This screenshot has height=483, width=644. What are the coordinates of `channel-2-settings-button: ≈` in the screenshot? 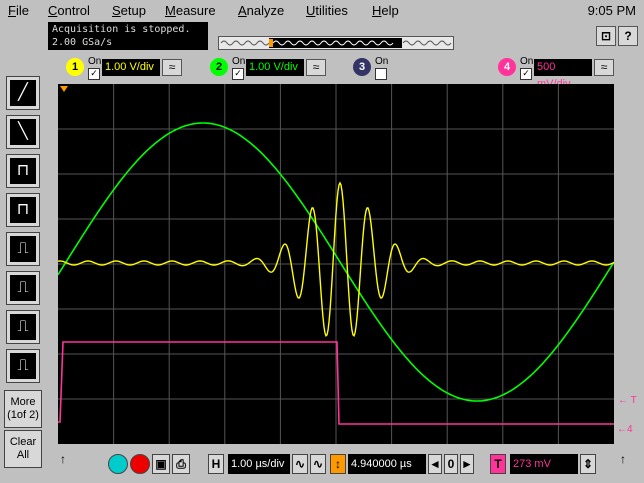 It's located at (316, 67).